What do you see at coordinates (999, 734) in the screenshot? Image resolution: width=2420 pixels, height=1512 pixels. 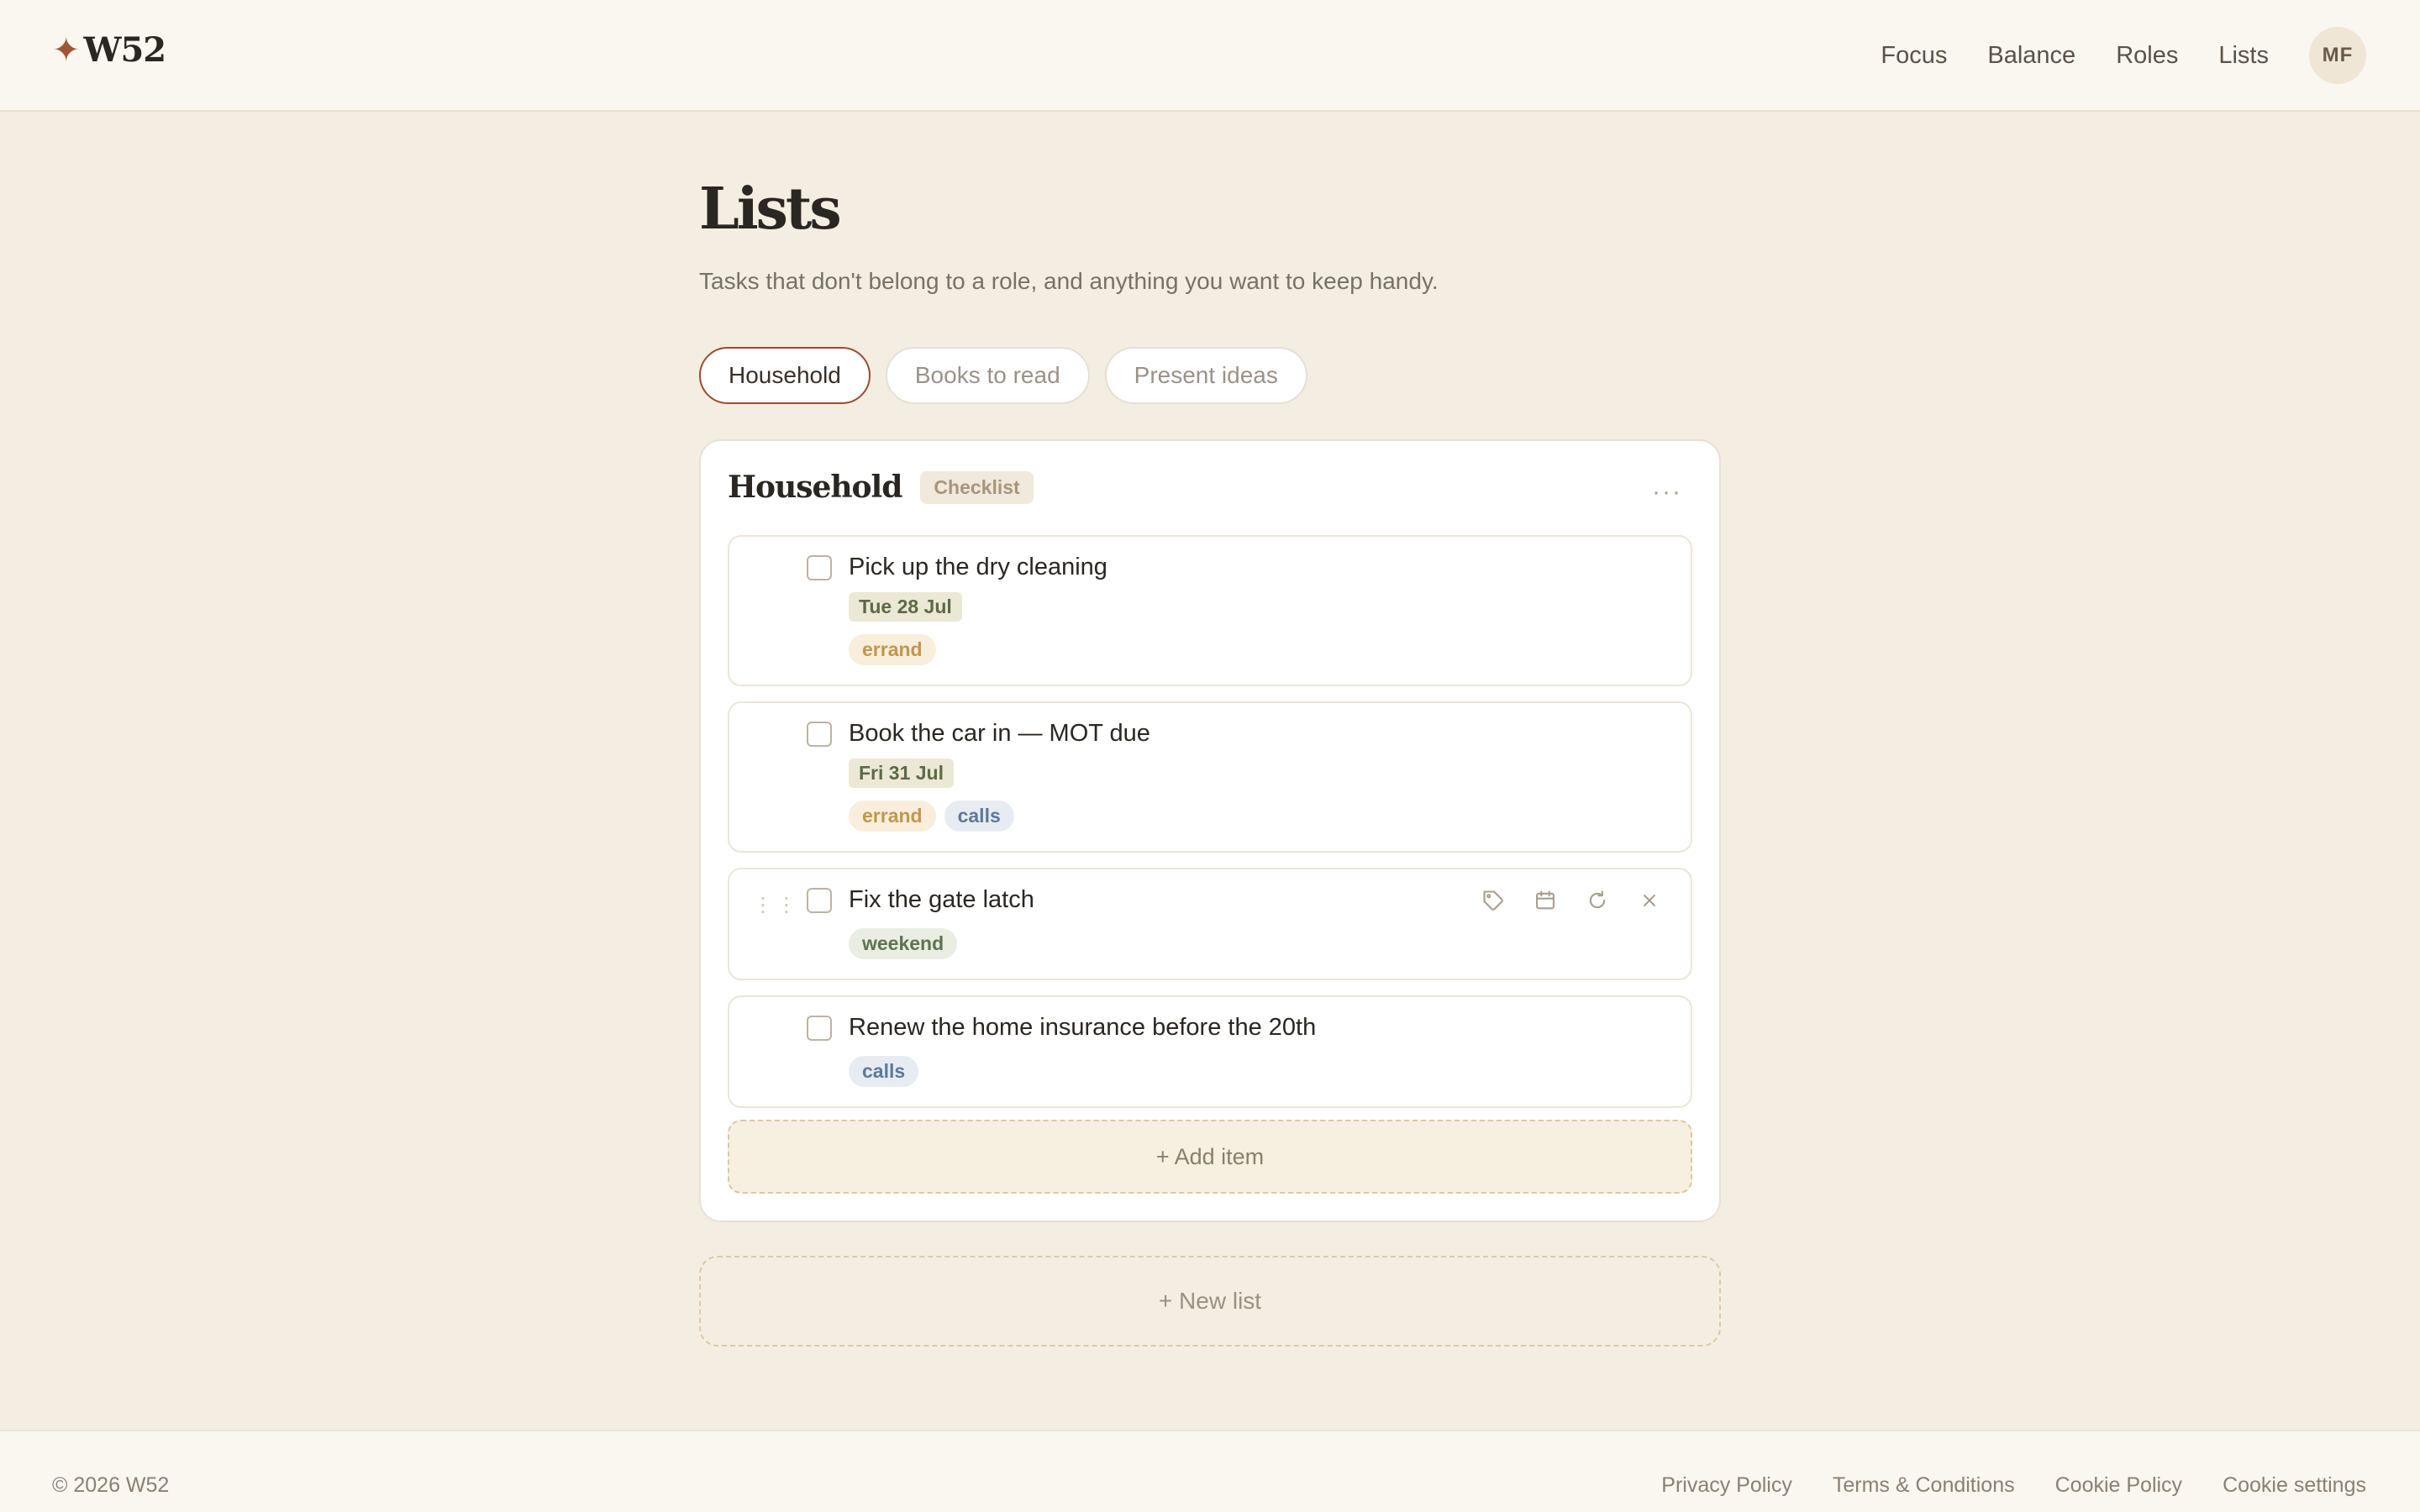 I see `item-text: Book the car in — MOT due` at bounding box center [999, 734].